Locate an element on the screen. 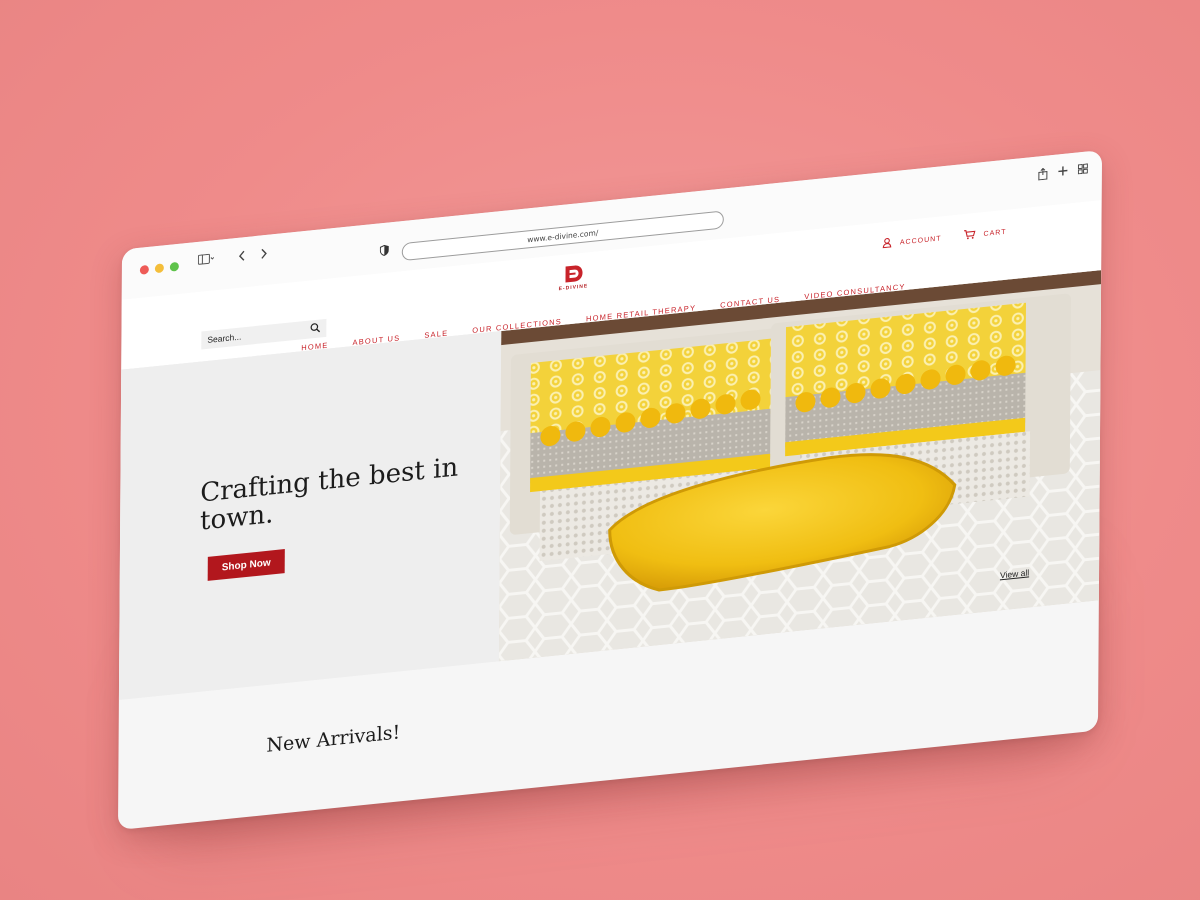 The image size is (1200, 900). shop-now-button: Shop Now is located at coordinates (246, 565).